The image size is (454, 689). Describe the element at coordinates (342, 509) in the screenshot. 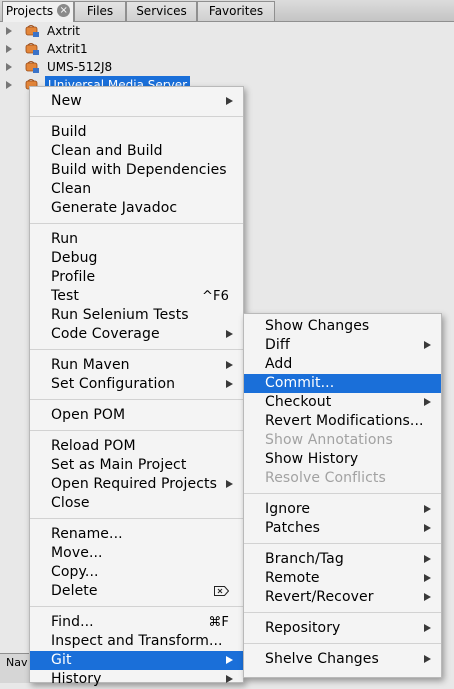

I see `menu-item-ignore: Ignore` at that location.